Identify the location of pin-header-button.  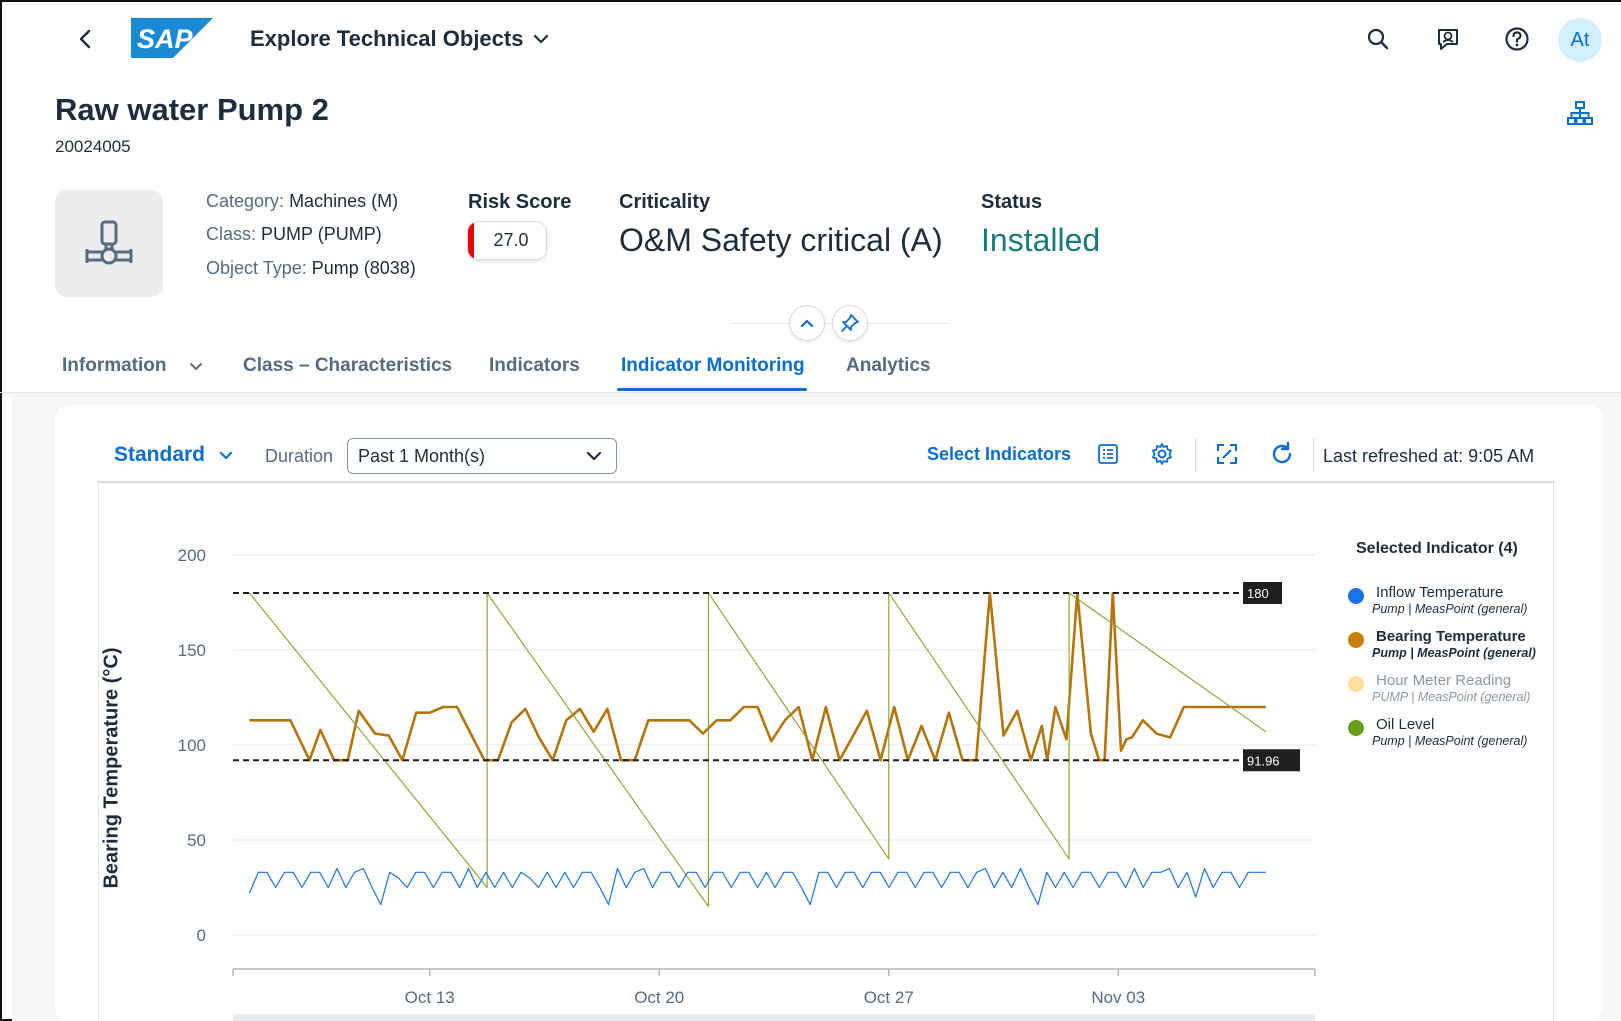
(850, 323).